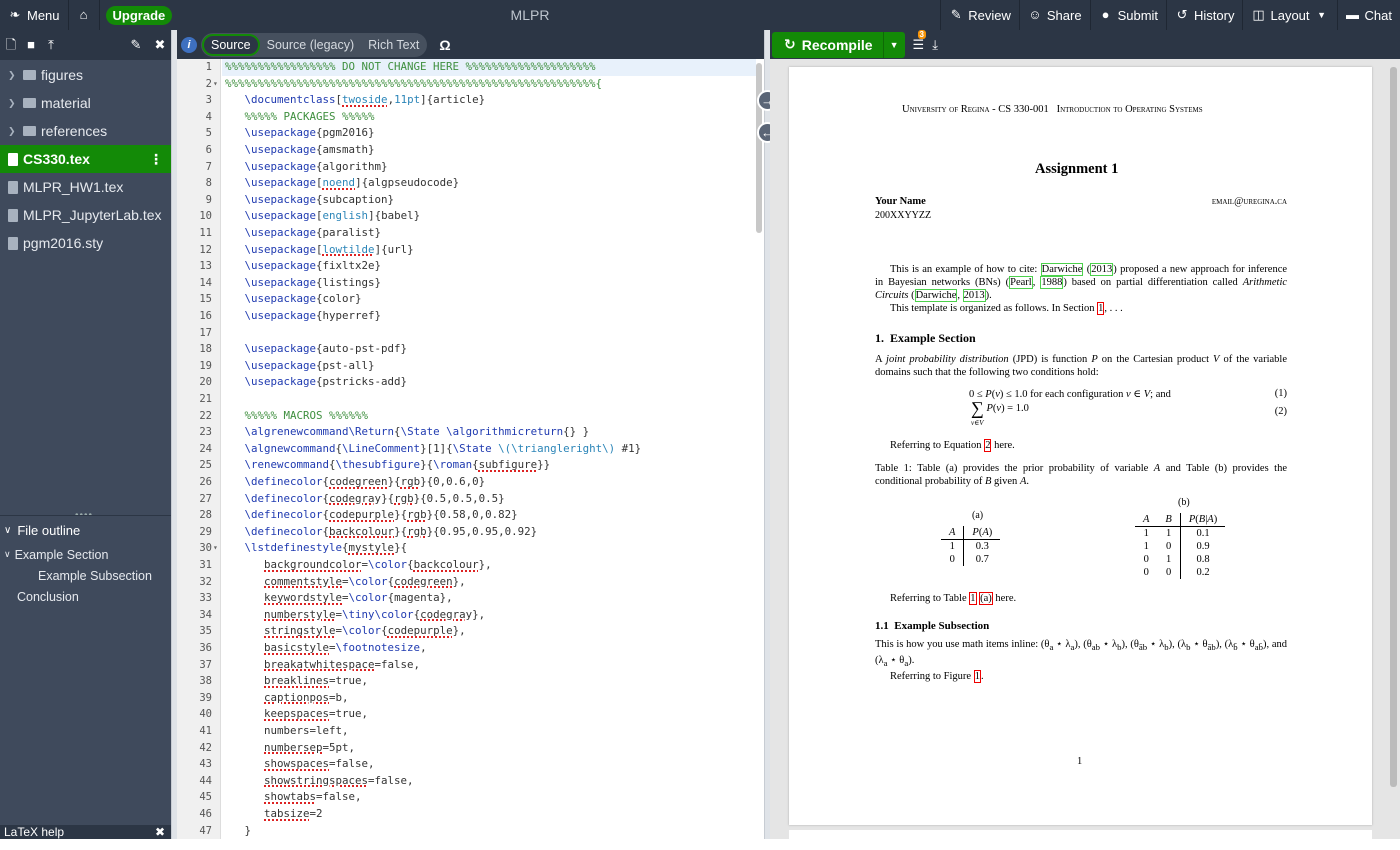 This screenshot has height=850, width=1400. Describe the element at coordinates (85, 75) in the screenshot. I see `file-tree-item: ❯ figures` at that location.